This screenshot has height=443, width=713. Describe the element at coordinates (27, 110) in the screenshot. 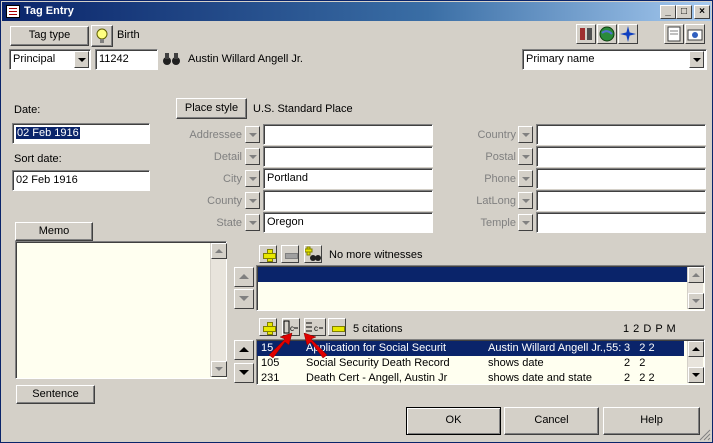

I see `date-label: Date:` at that location.